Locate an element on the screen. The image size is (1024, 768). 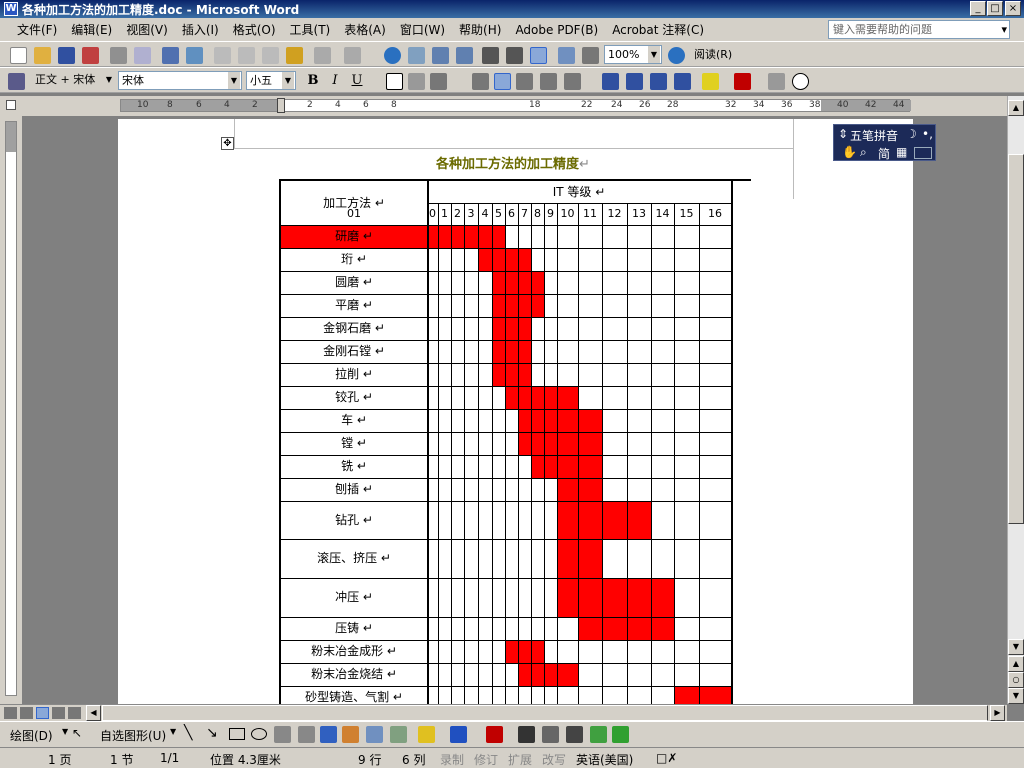
wordart-icon is located at coordinates (328, 734).